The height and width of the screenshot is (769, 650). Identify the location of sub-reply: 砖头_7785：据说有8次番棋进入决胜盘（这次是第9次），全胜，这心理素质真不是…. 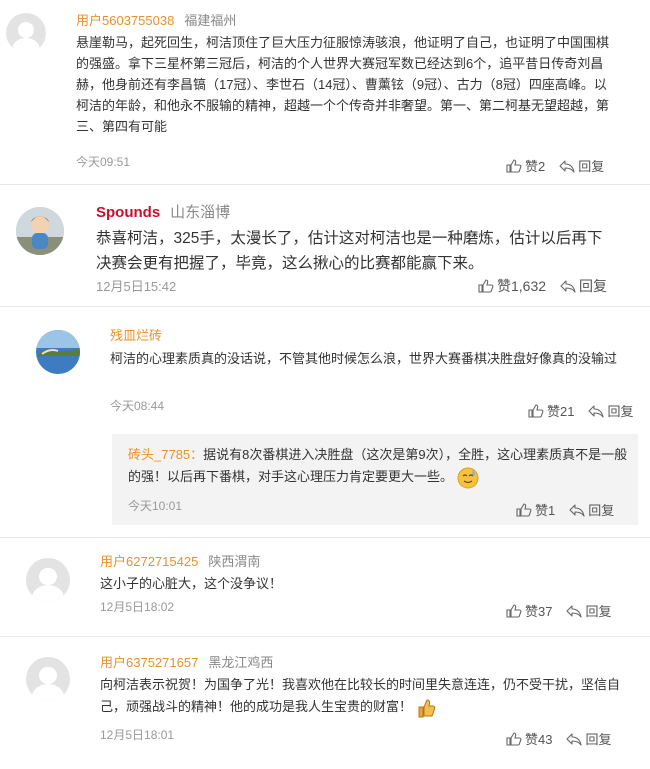
(375, 479).